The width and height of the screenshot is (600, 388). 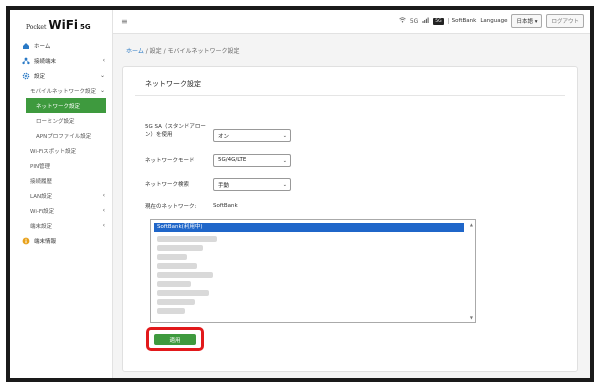 I want to click on sidebar-item-wifi: Wi-Fi設定 ‹, so click(x=61, y=210).